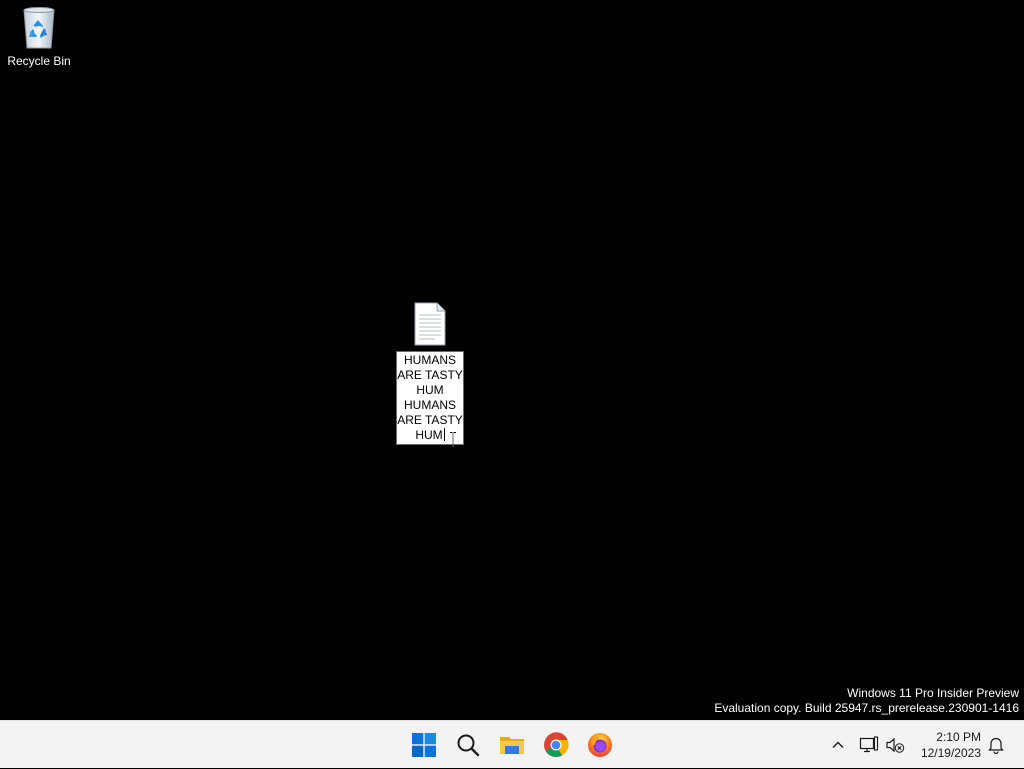  I want to click on recycle-bin-label: Recycle Bin, so click(39, 61).